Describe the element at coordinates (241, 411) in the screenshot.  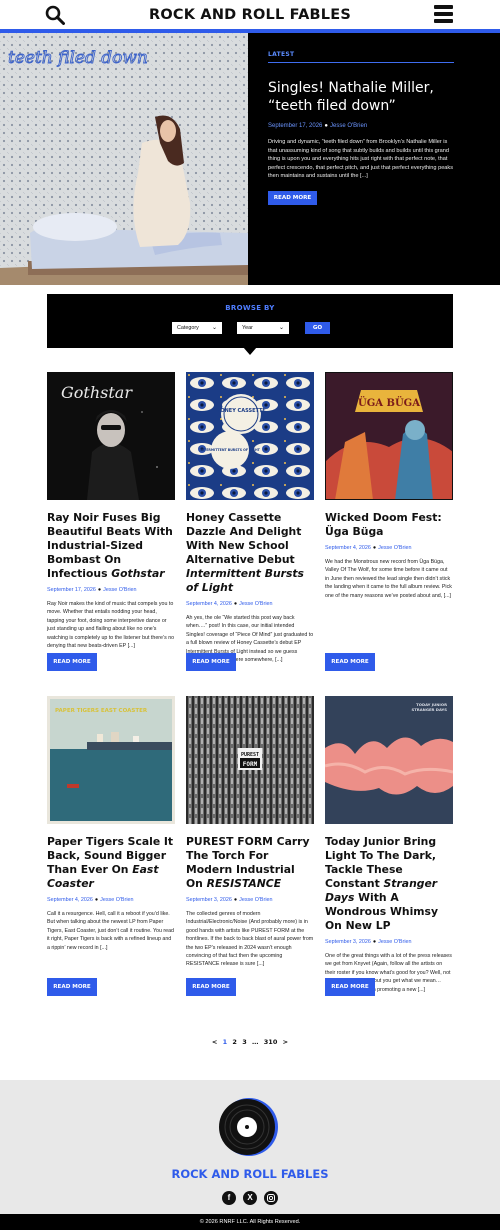
I see `thumbnail-lettering: HONEY CASSETTE` at that location.